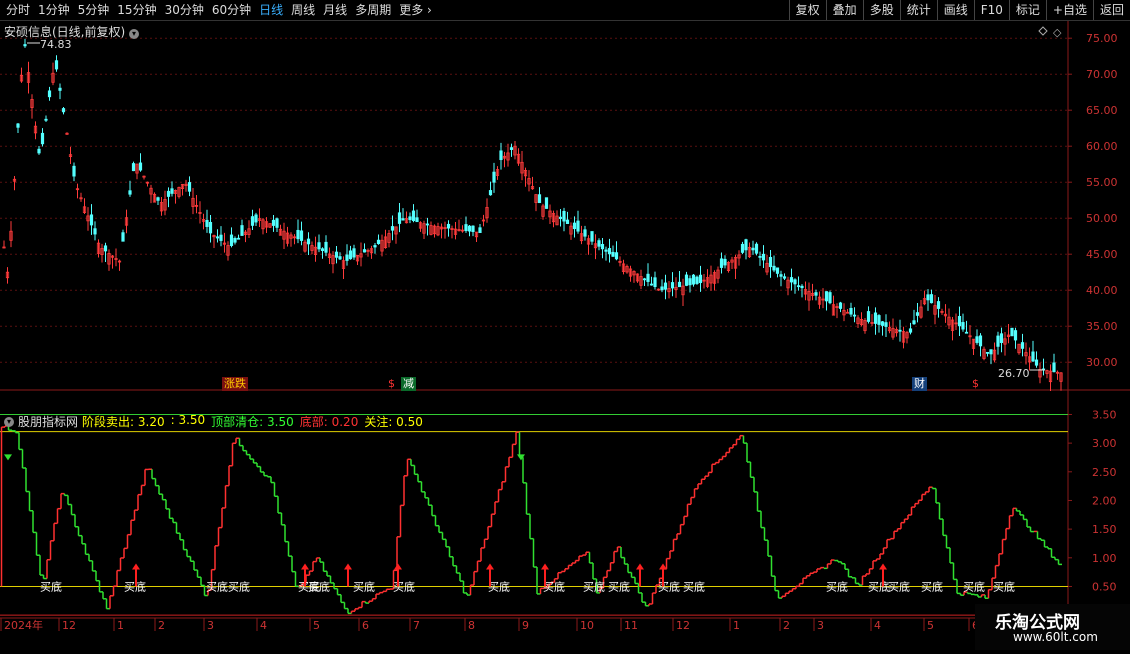 This screenshot has width=1130, height=654. Describe the element at coordinates (54, 10) in the screenshot. I see `period-tab: 1分钟` at that location.